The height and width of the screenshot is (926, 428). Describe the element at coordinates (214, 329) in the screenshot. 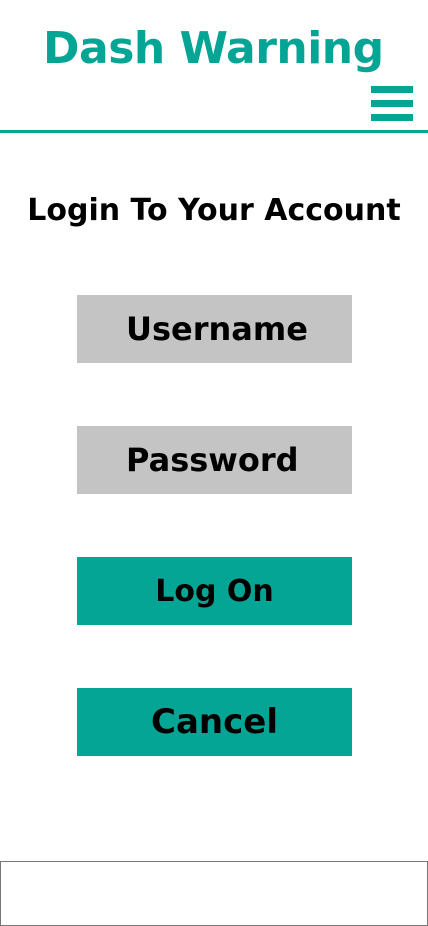

I see `username-input` at that location.